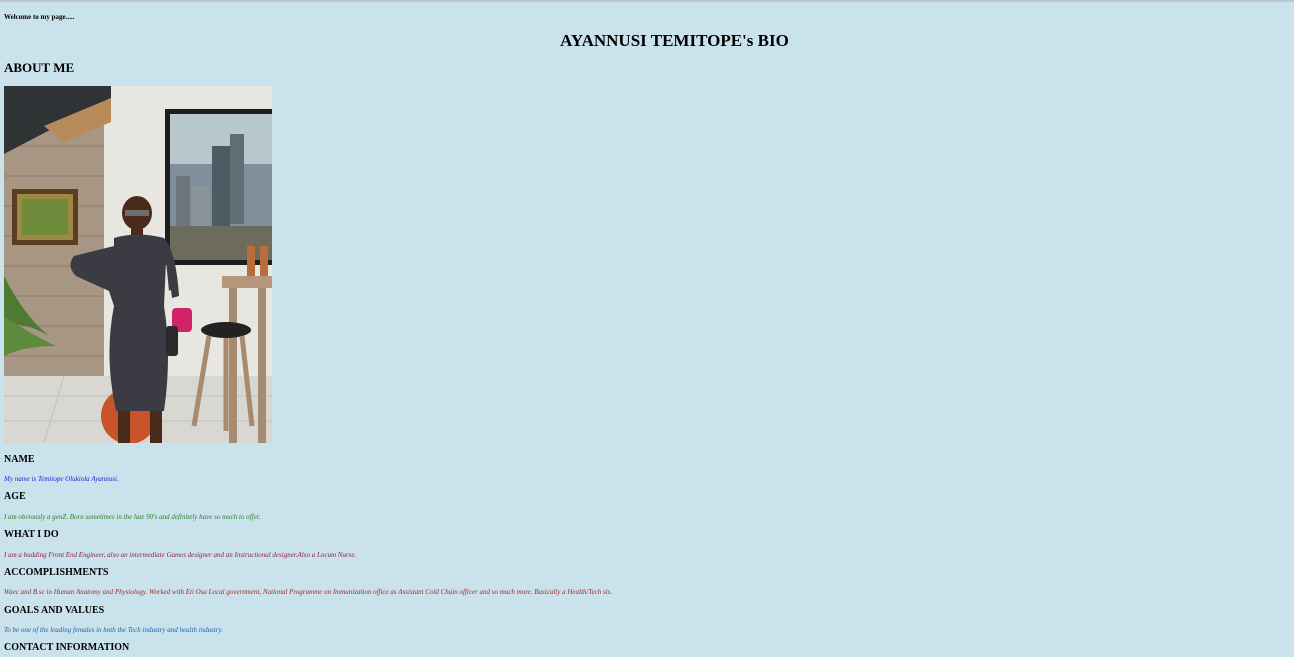 This screenshot has width=1294, height=657. Describe the element at coordinates (61, 479) in the screenshot. I see `name-text: My name is Temitope Olukiola Ayannusi.` at that location.